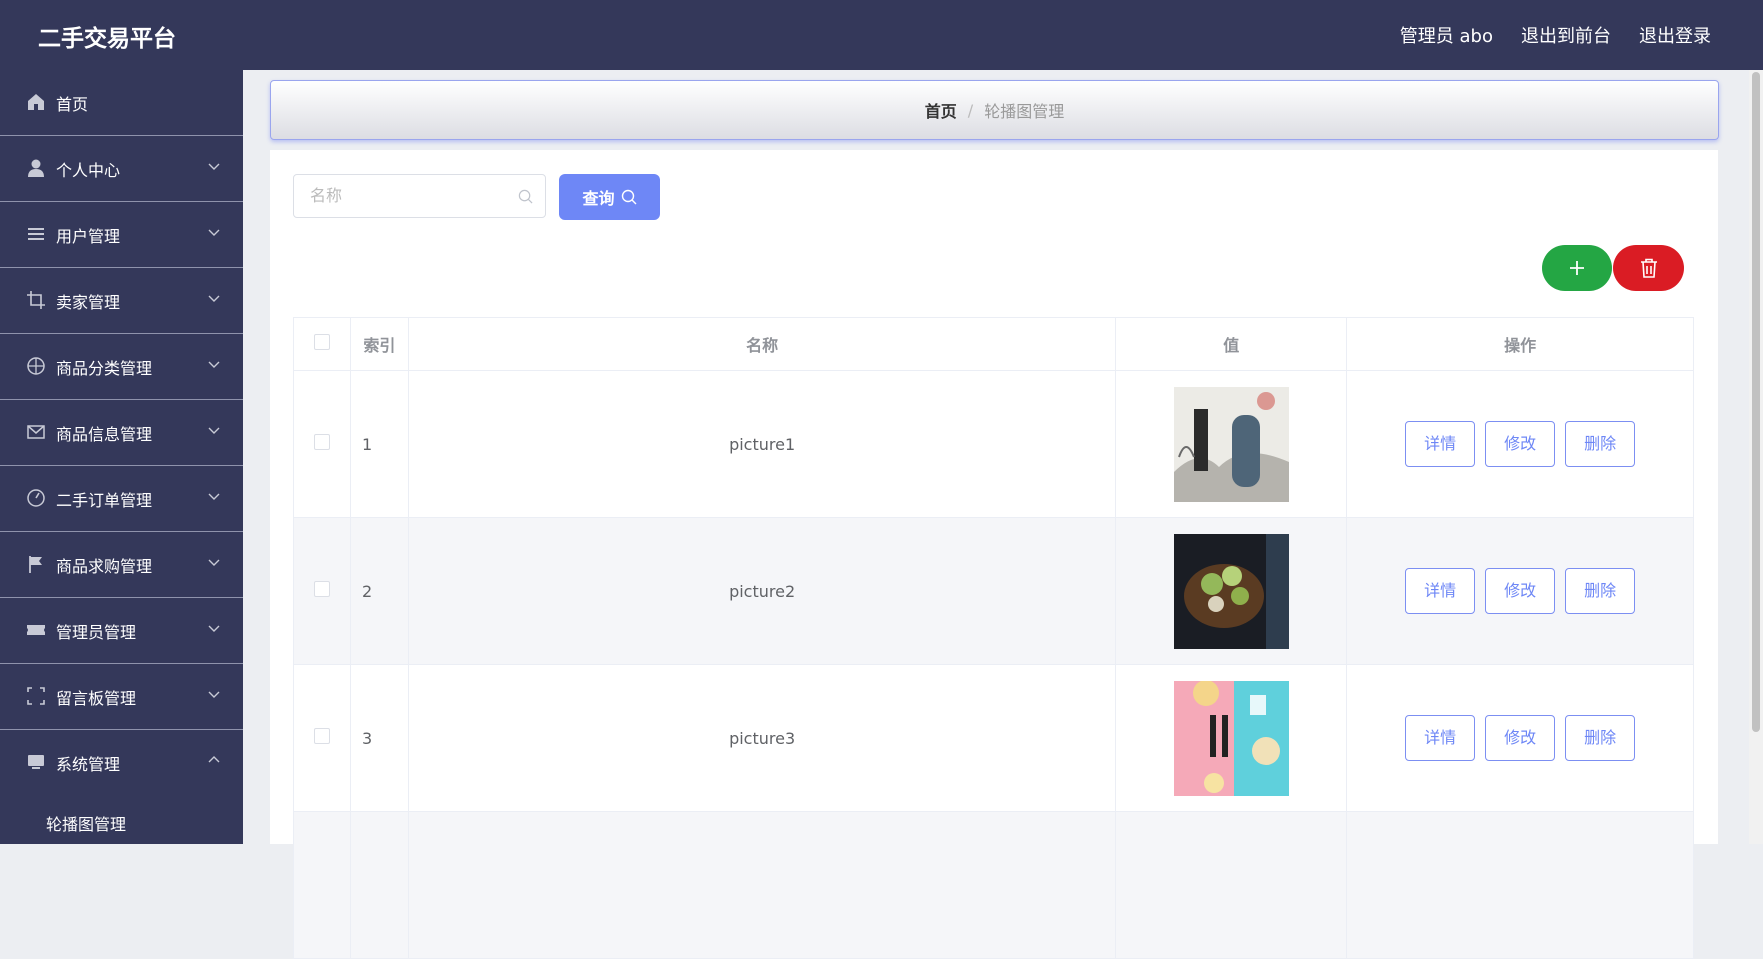  I want to click on plus-icon, so click(1577, 268).